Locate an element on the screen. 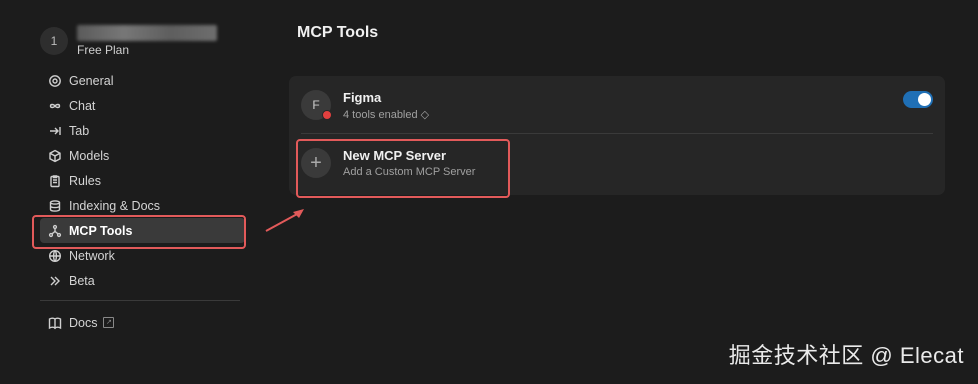 The width and height of the screenshot is (978, 384). sidebar-item-tab: Tab is located at coordinates (142, 130).